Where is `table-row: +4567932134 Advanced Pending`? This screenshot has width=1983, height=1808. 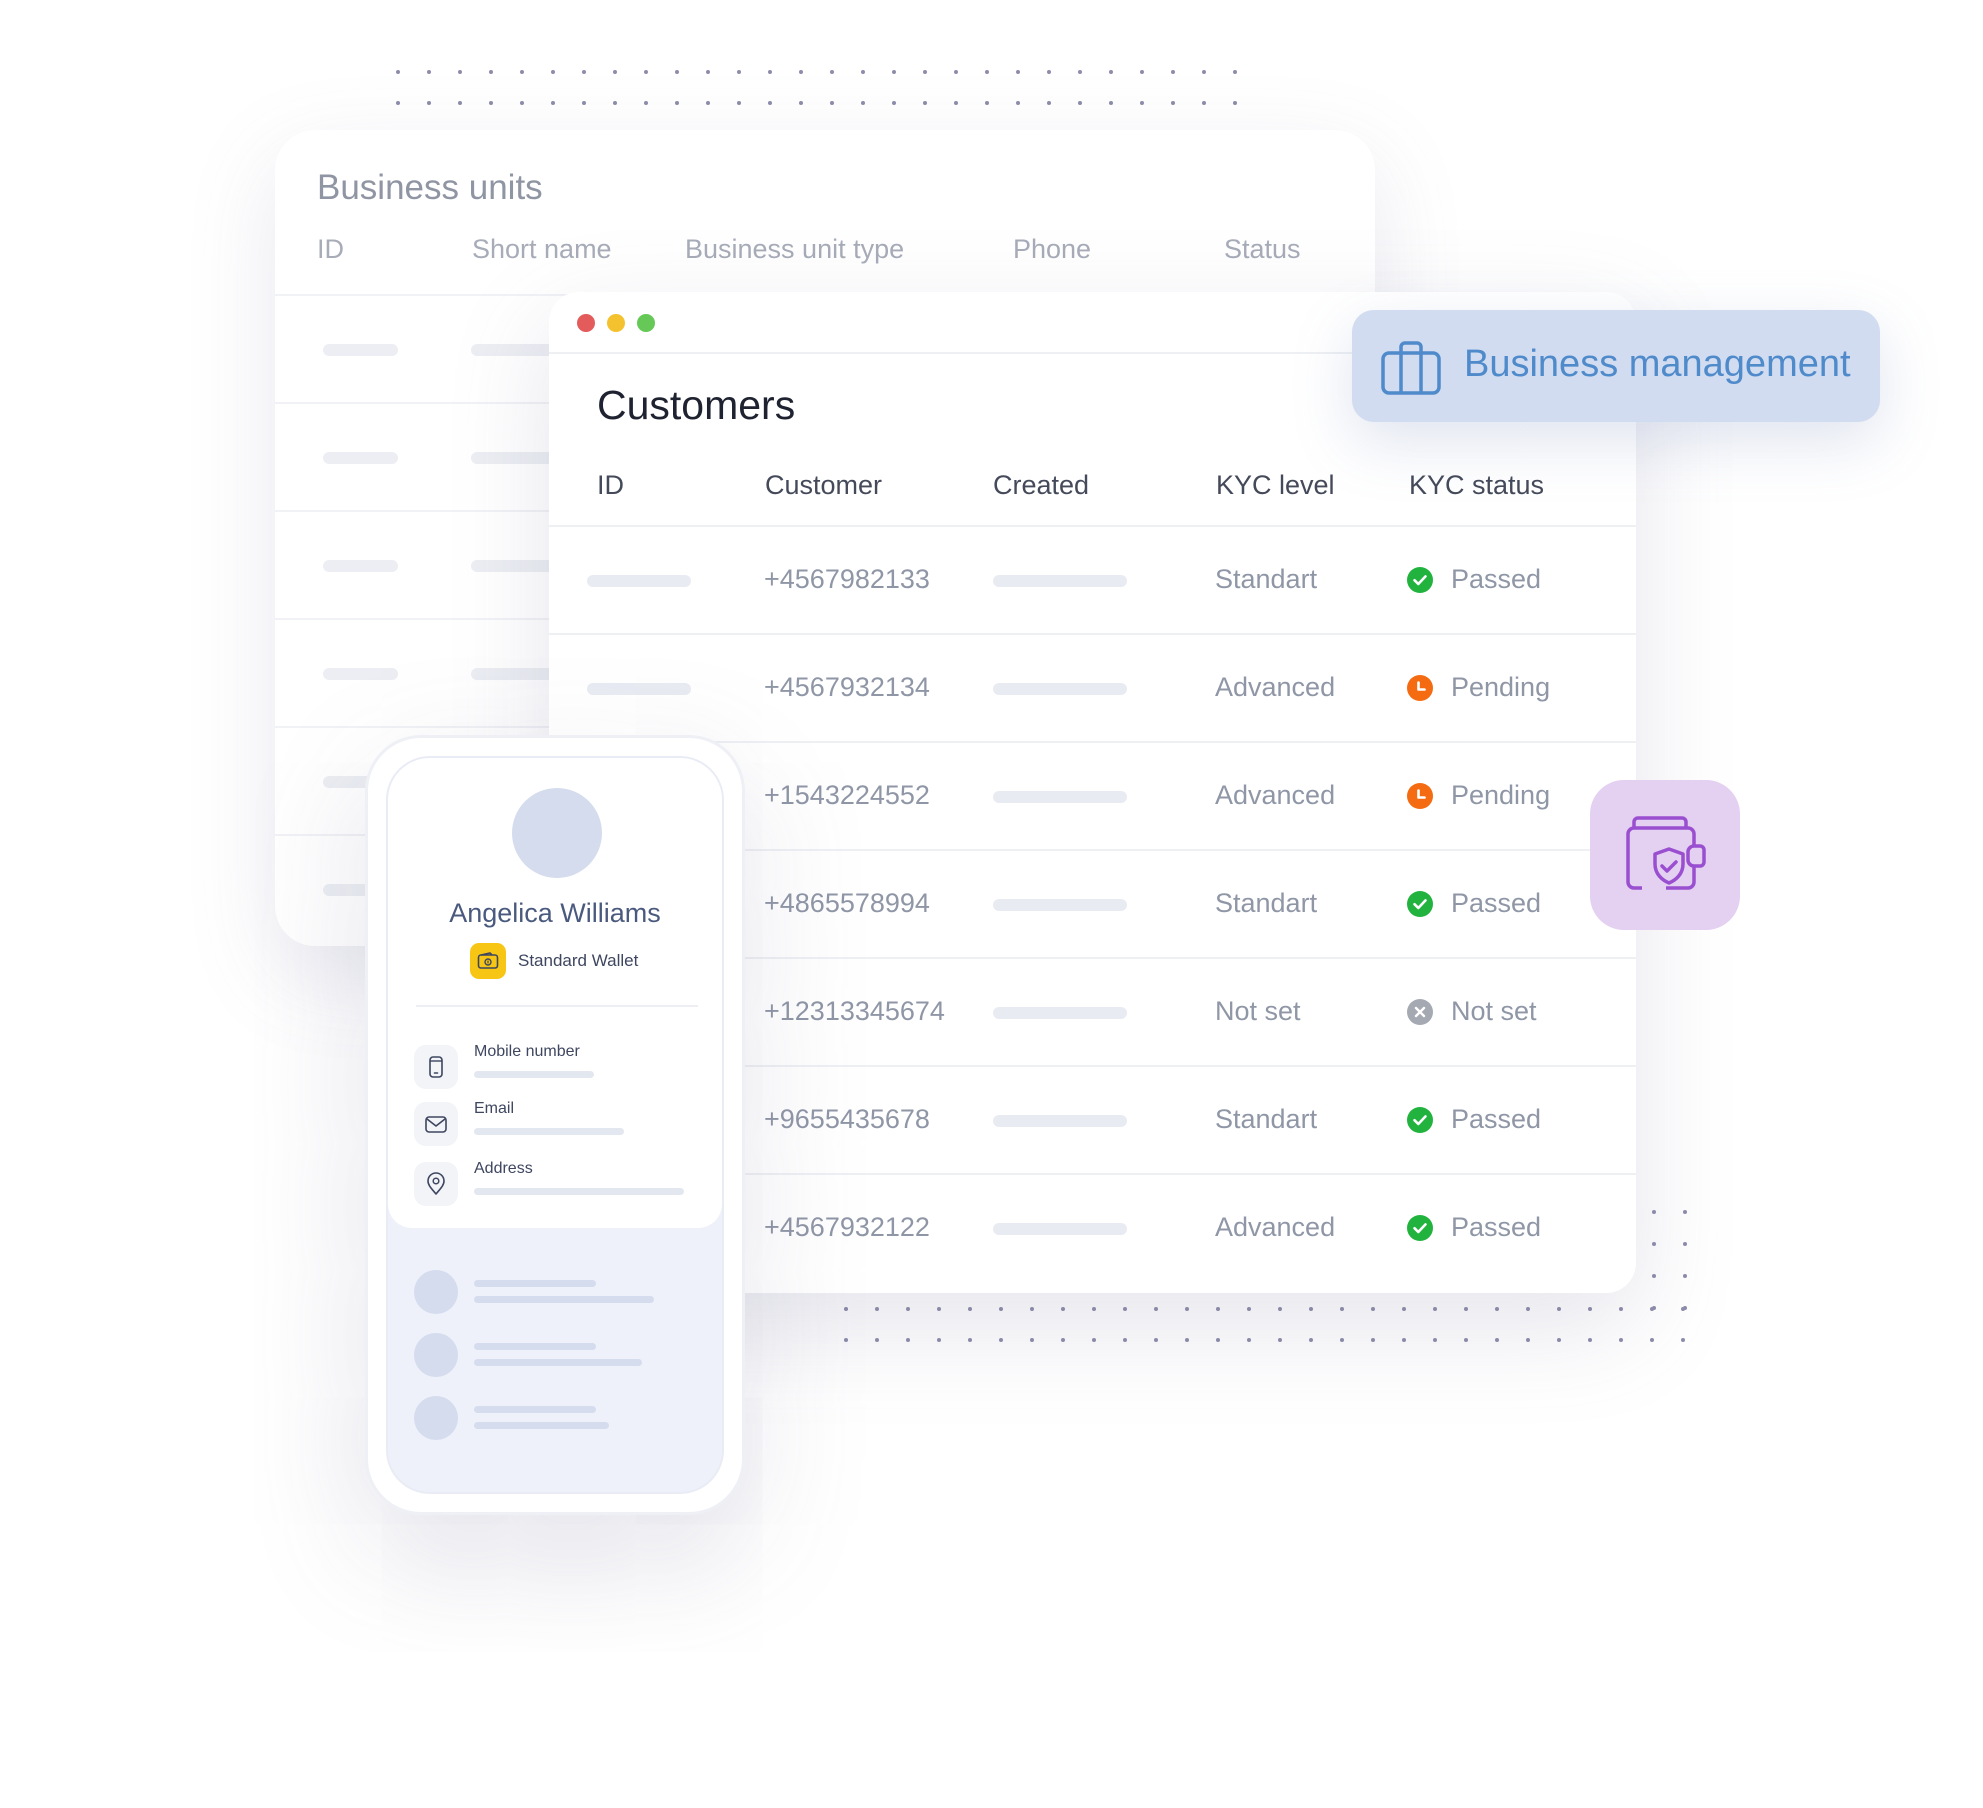
table-row: +4567932134 Advanced Pending is located at coordinates (1092, 687).